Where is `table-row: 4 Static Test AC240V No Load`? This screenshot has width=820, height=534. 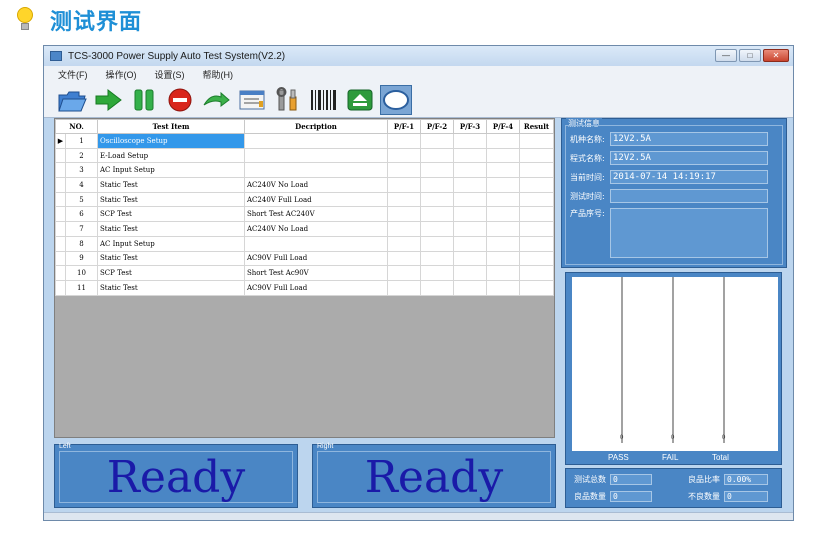 table-row: 4 Static Test AC240V No Load is located at coordinates (304, 185).